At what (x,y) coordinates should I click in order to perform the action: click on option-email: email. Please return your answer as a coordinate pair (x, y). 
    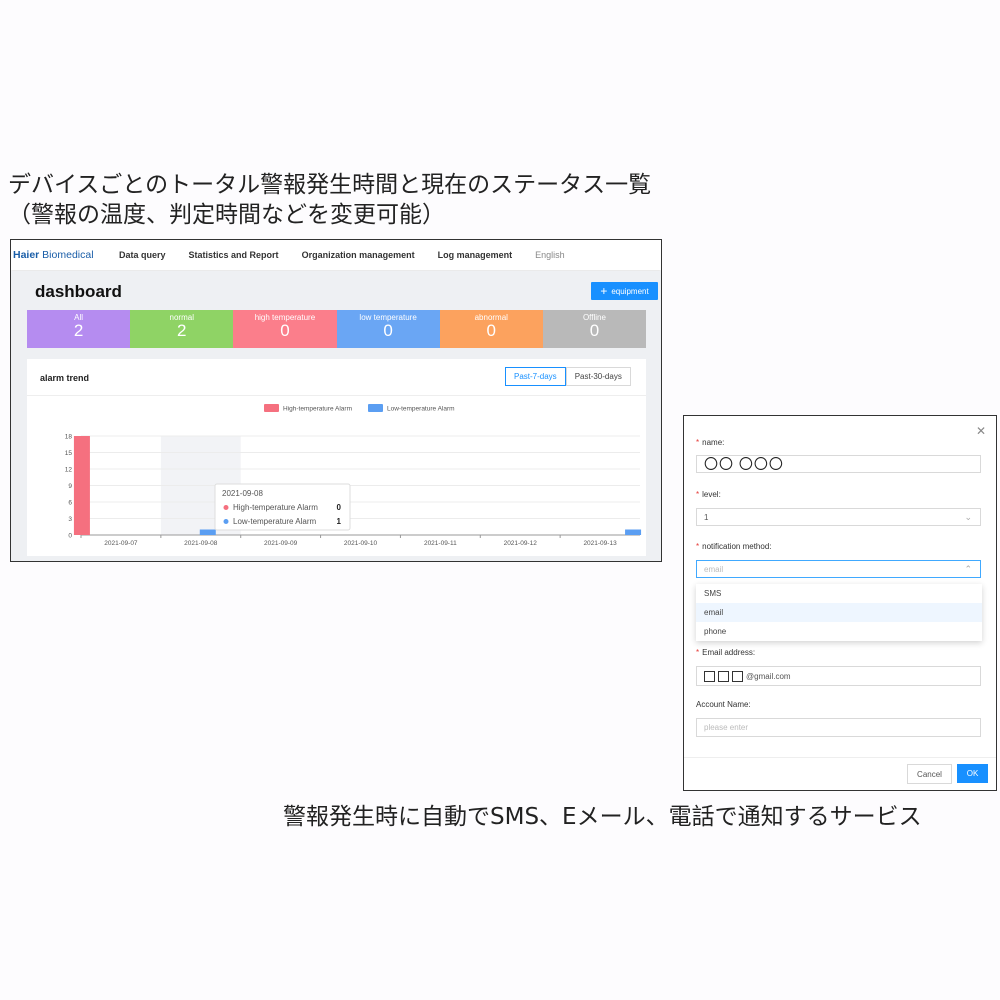
    Looking at the image, I should click on (839, 612).